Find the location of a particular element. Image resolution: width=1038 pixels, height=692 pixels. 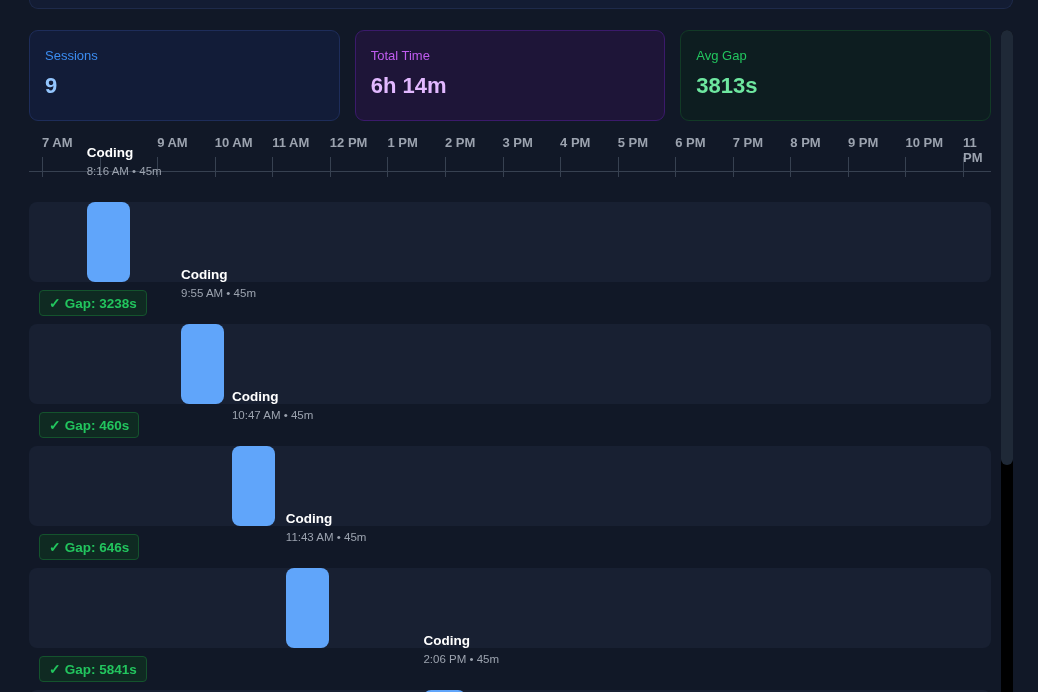

session-time: 10:47 AM • 45m is located at coordinates (272, 415).